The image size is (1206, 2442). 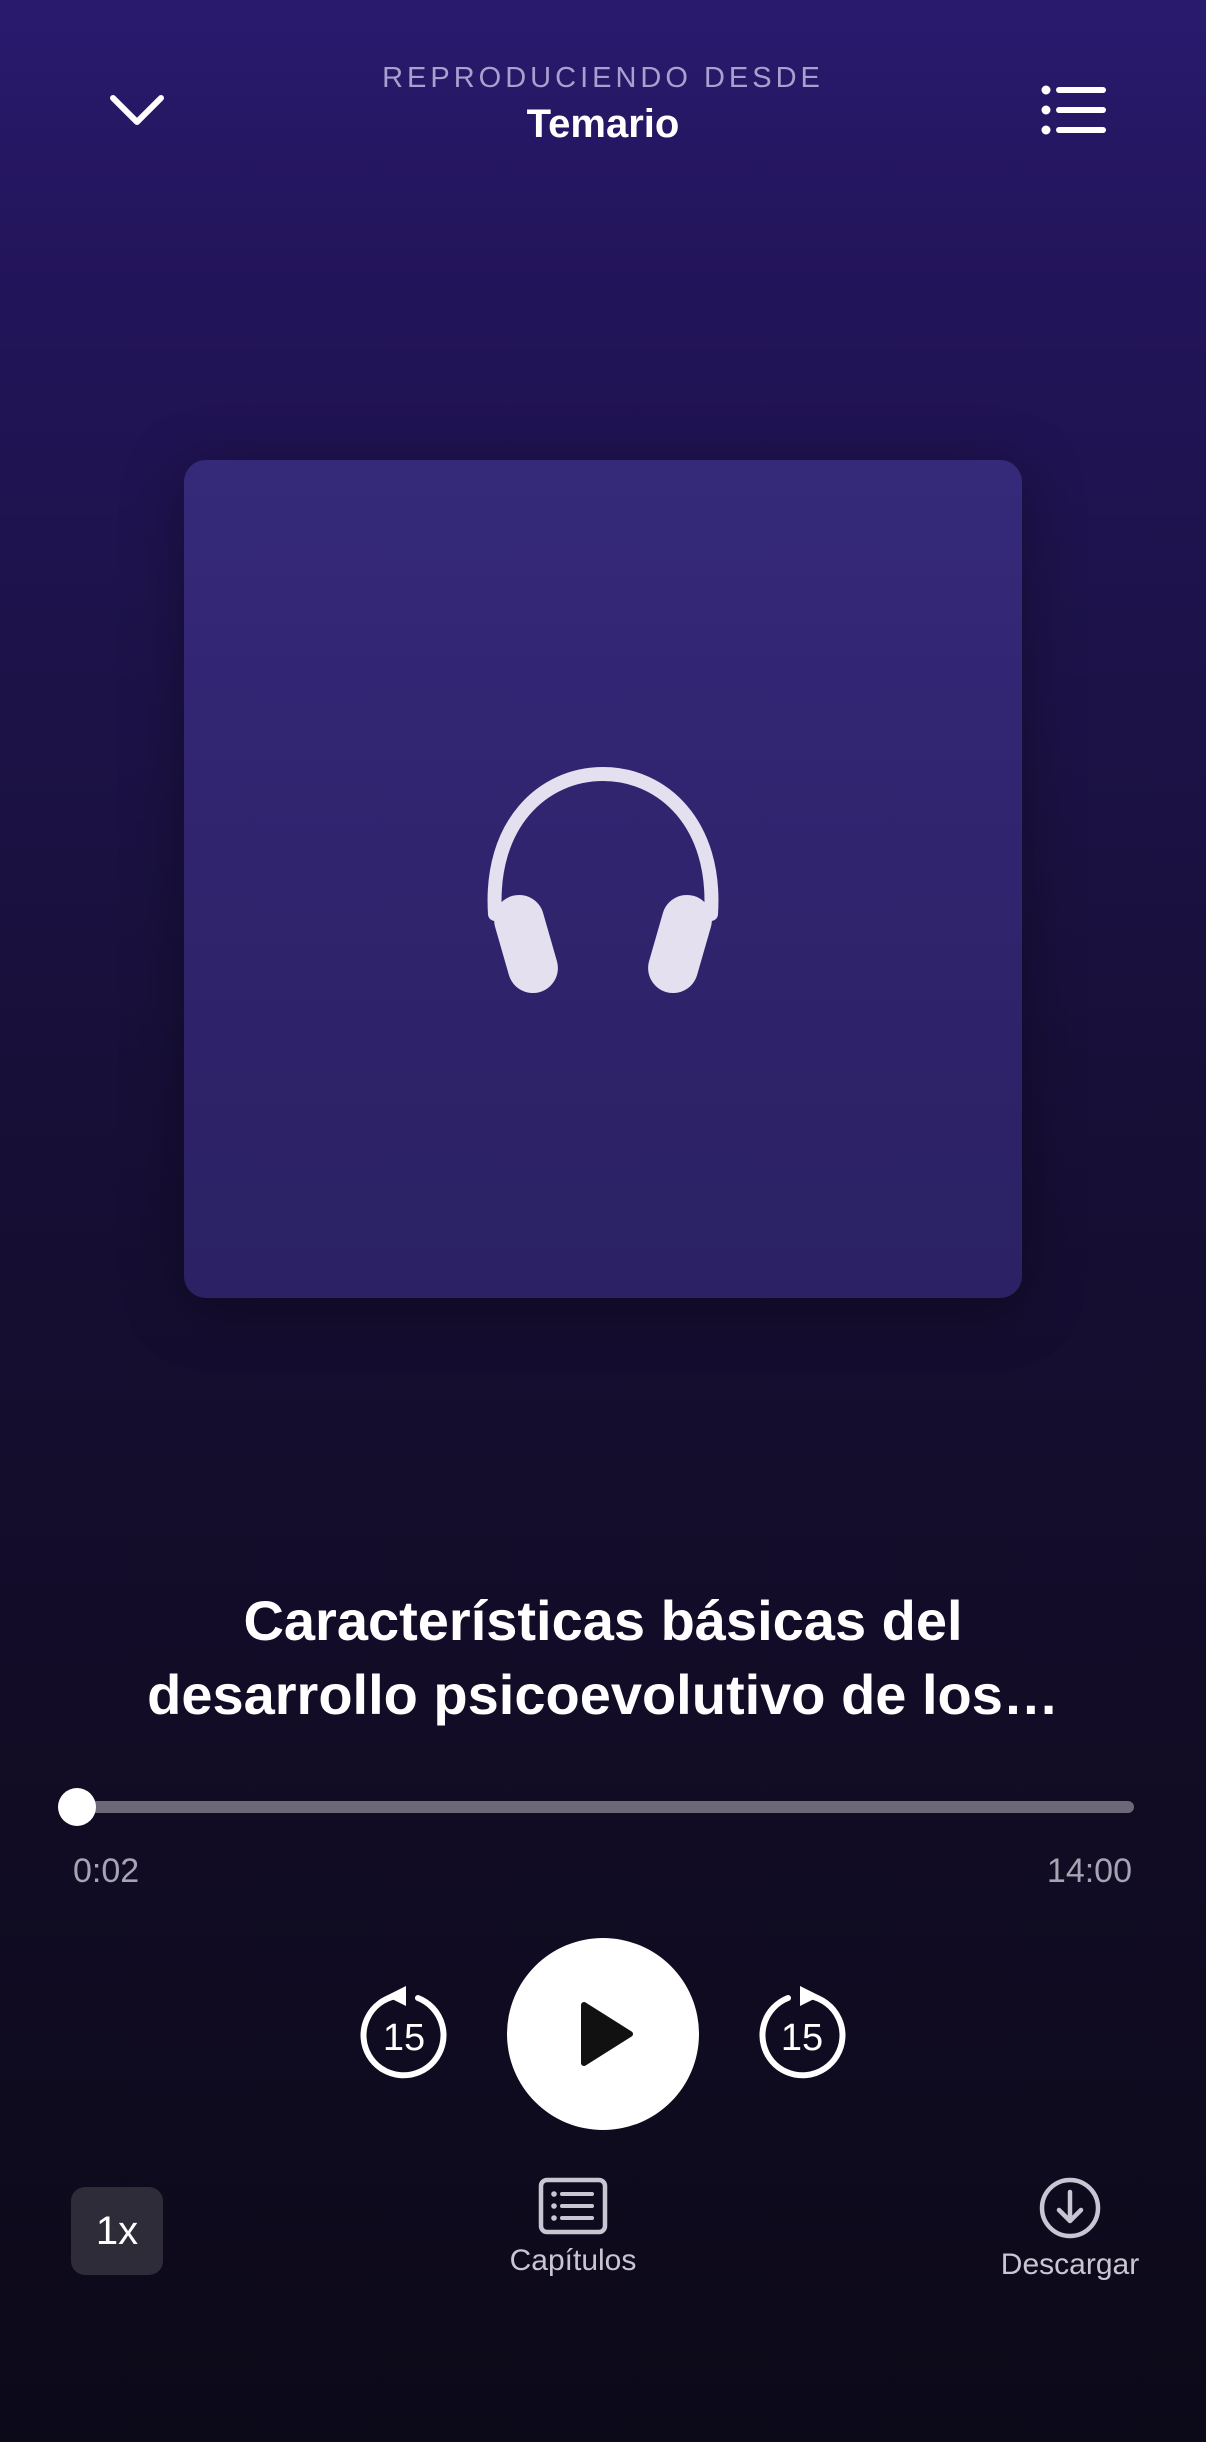 I want to click on chapters-label: Capítulos, so click(x=573, y=2260).